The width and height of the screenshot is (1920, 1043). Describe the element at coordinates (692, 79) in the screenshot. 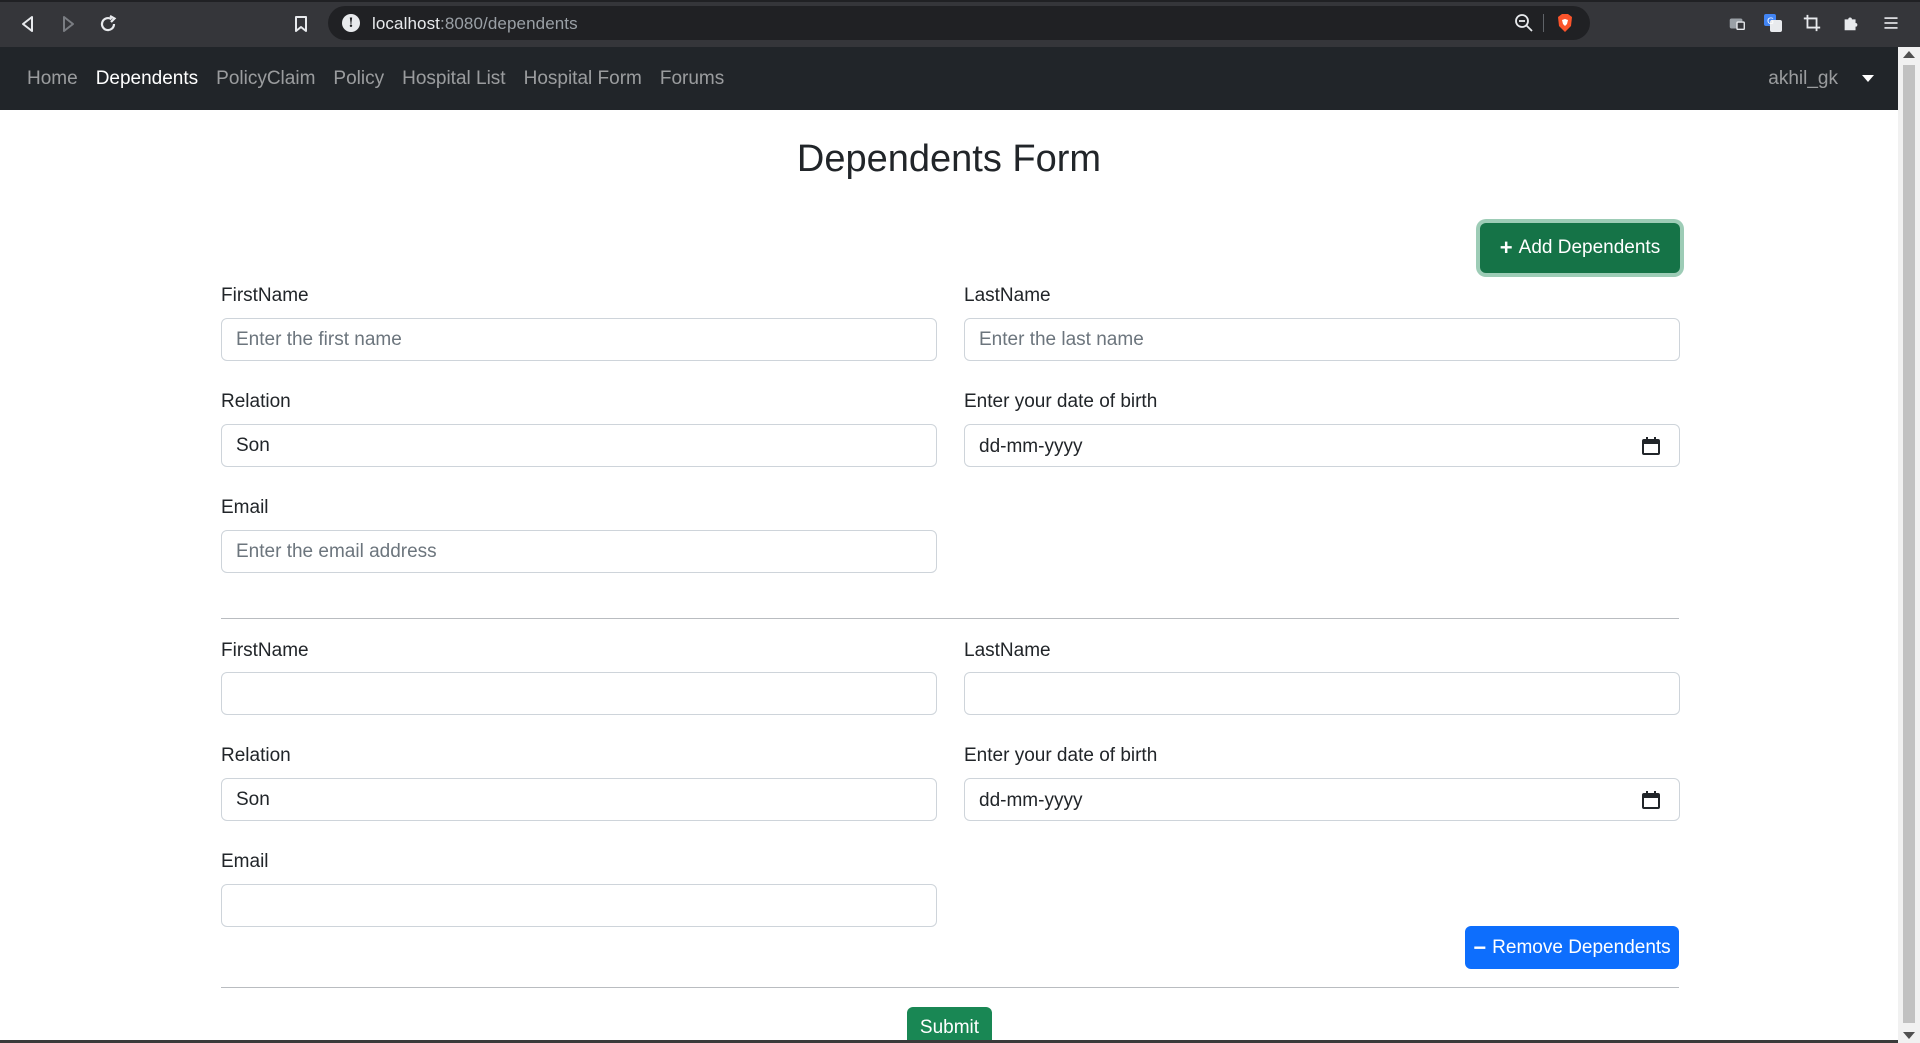

I see `nav-link-forums: Forums` at that location.